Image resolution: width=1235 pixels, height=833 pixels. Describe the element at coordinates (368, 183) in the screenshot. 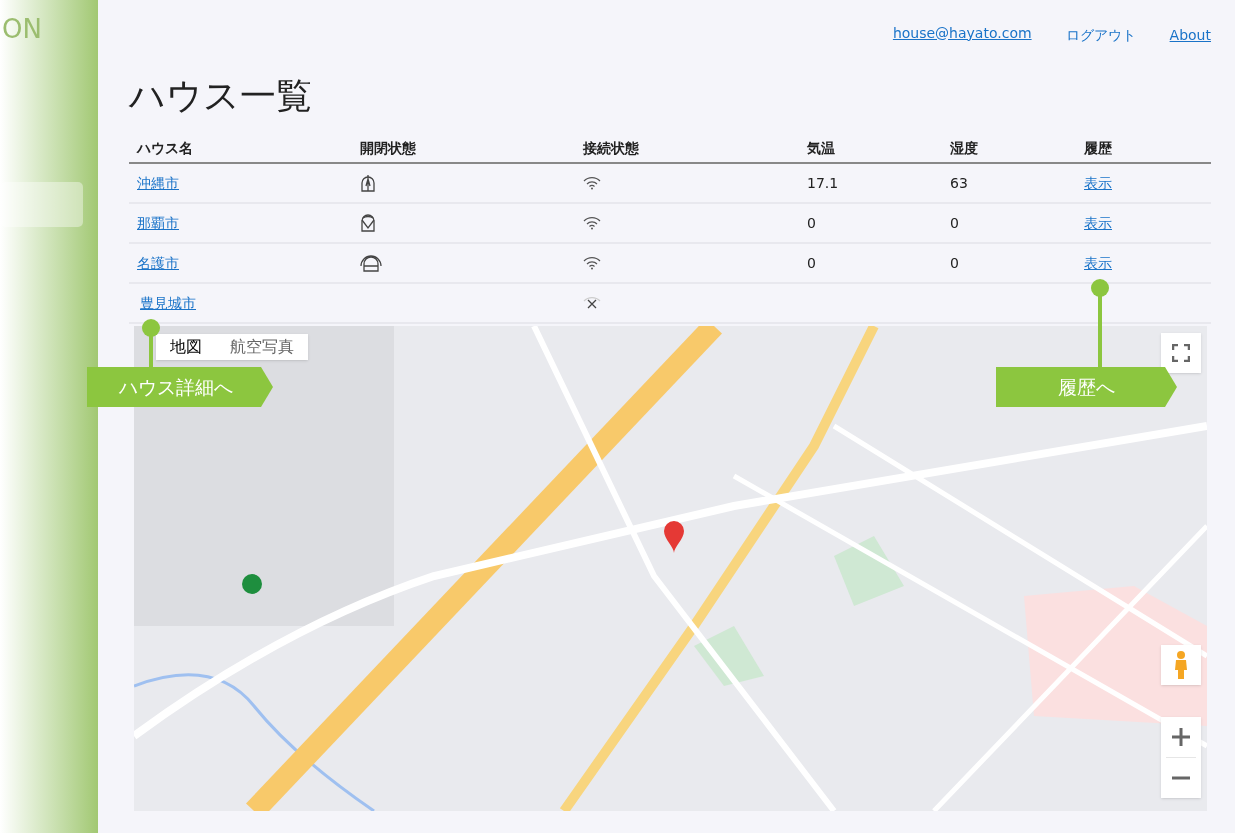

I see `greenhouse-open-icon` at that location.